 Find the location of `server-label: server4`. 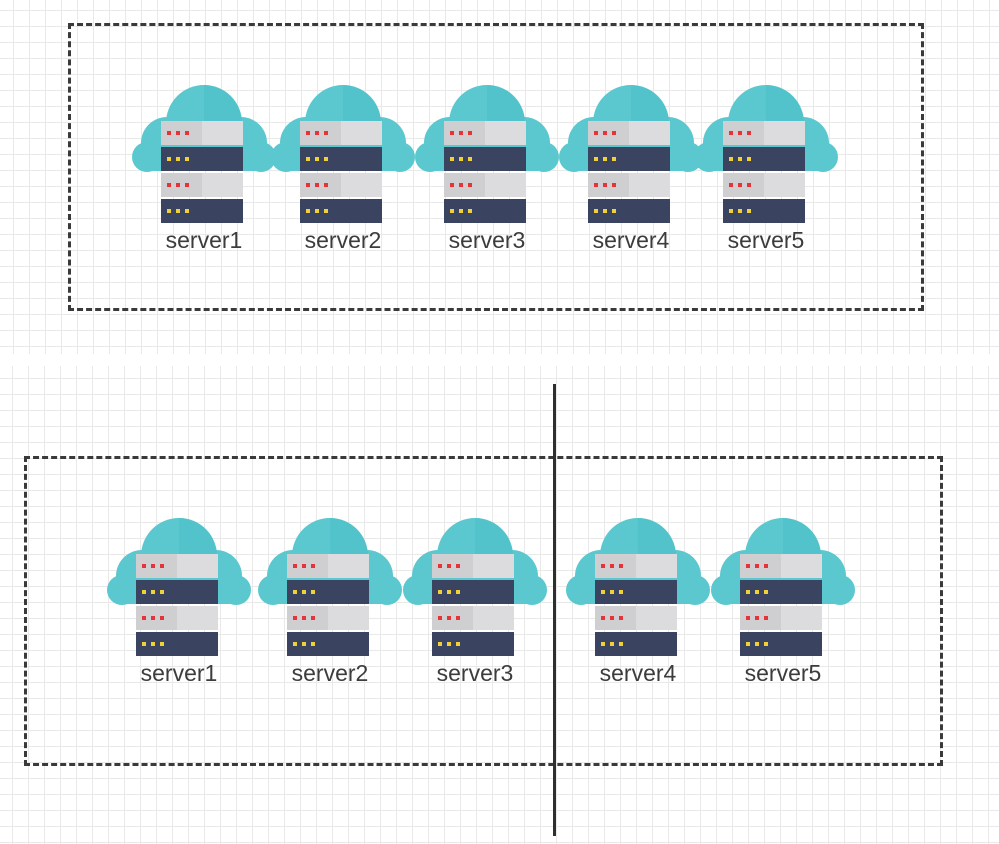

server-label: server4 is located at coordinates (638, 673).